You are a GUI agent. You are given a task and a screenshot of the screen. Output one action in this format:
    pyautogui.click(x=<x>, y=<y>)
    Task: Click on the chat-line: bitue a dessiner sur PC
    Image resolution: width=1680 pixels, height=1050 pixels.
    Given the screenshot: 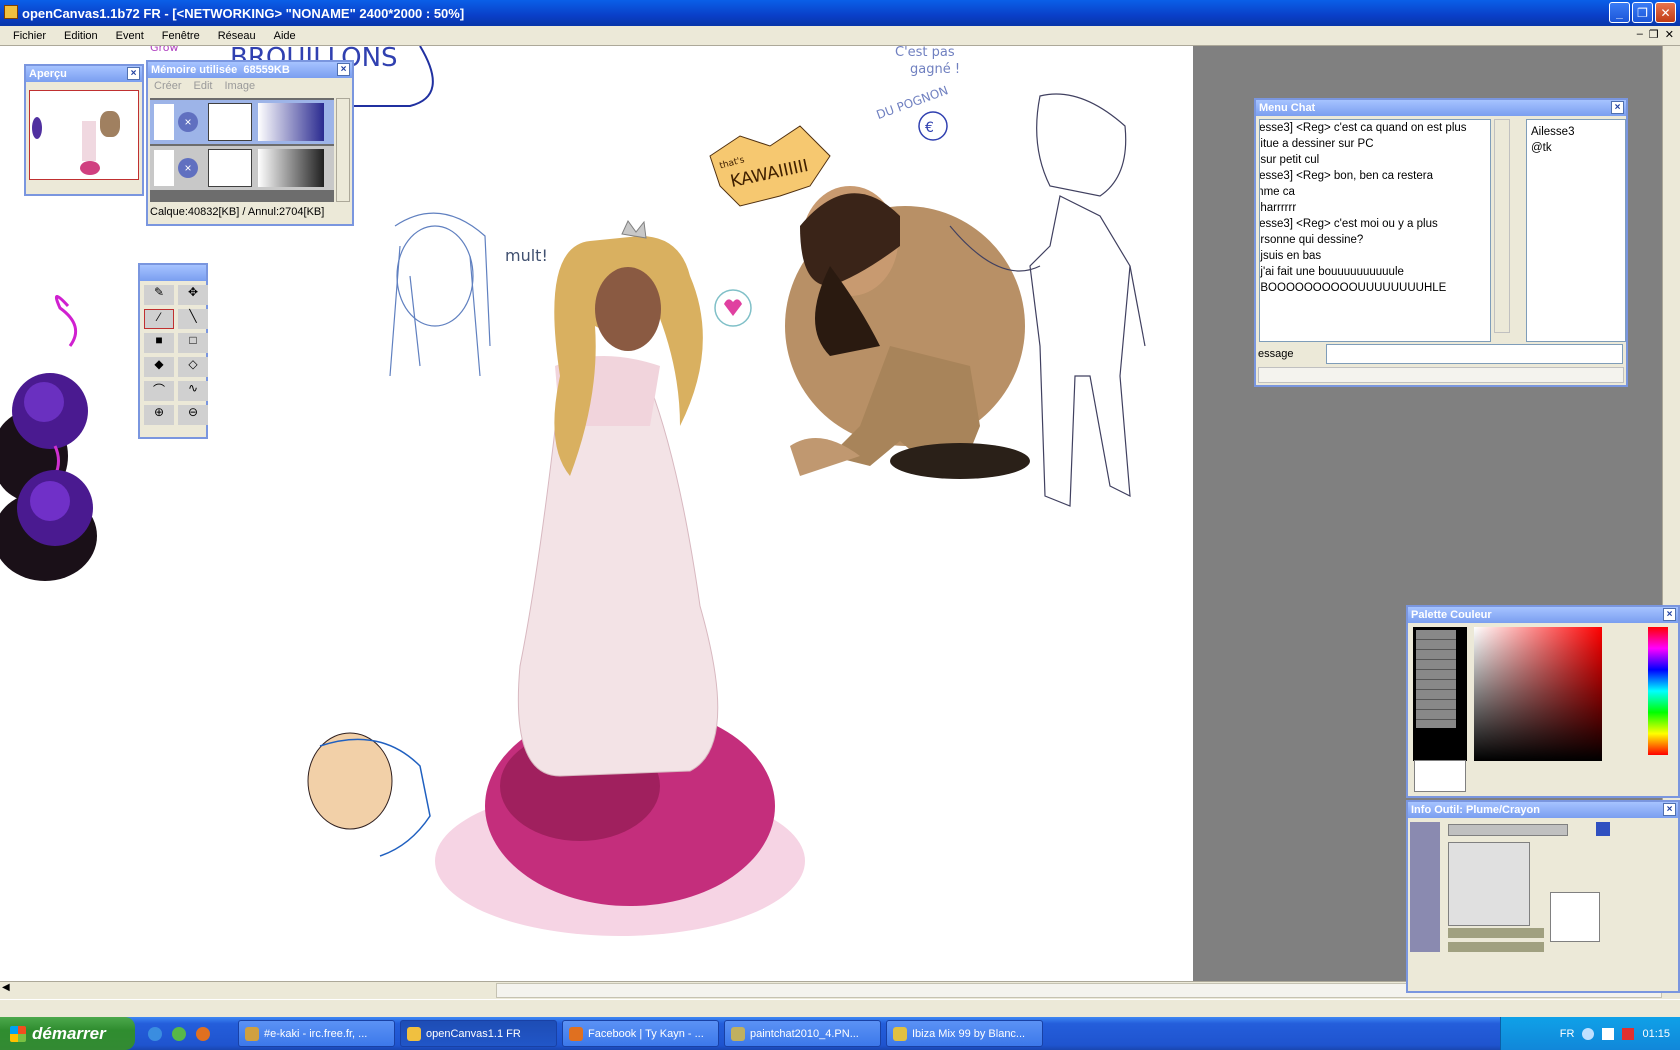 What is the action you would take?
    pyautogui.click(x=1316, y=144)
    